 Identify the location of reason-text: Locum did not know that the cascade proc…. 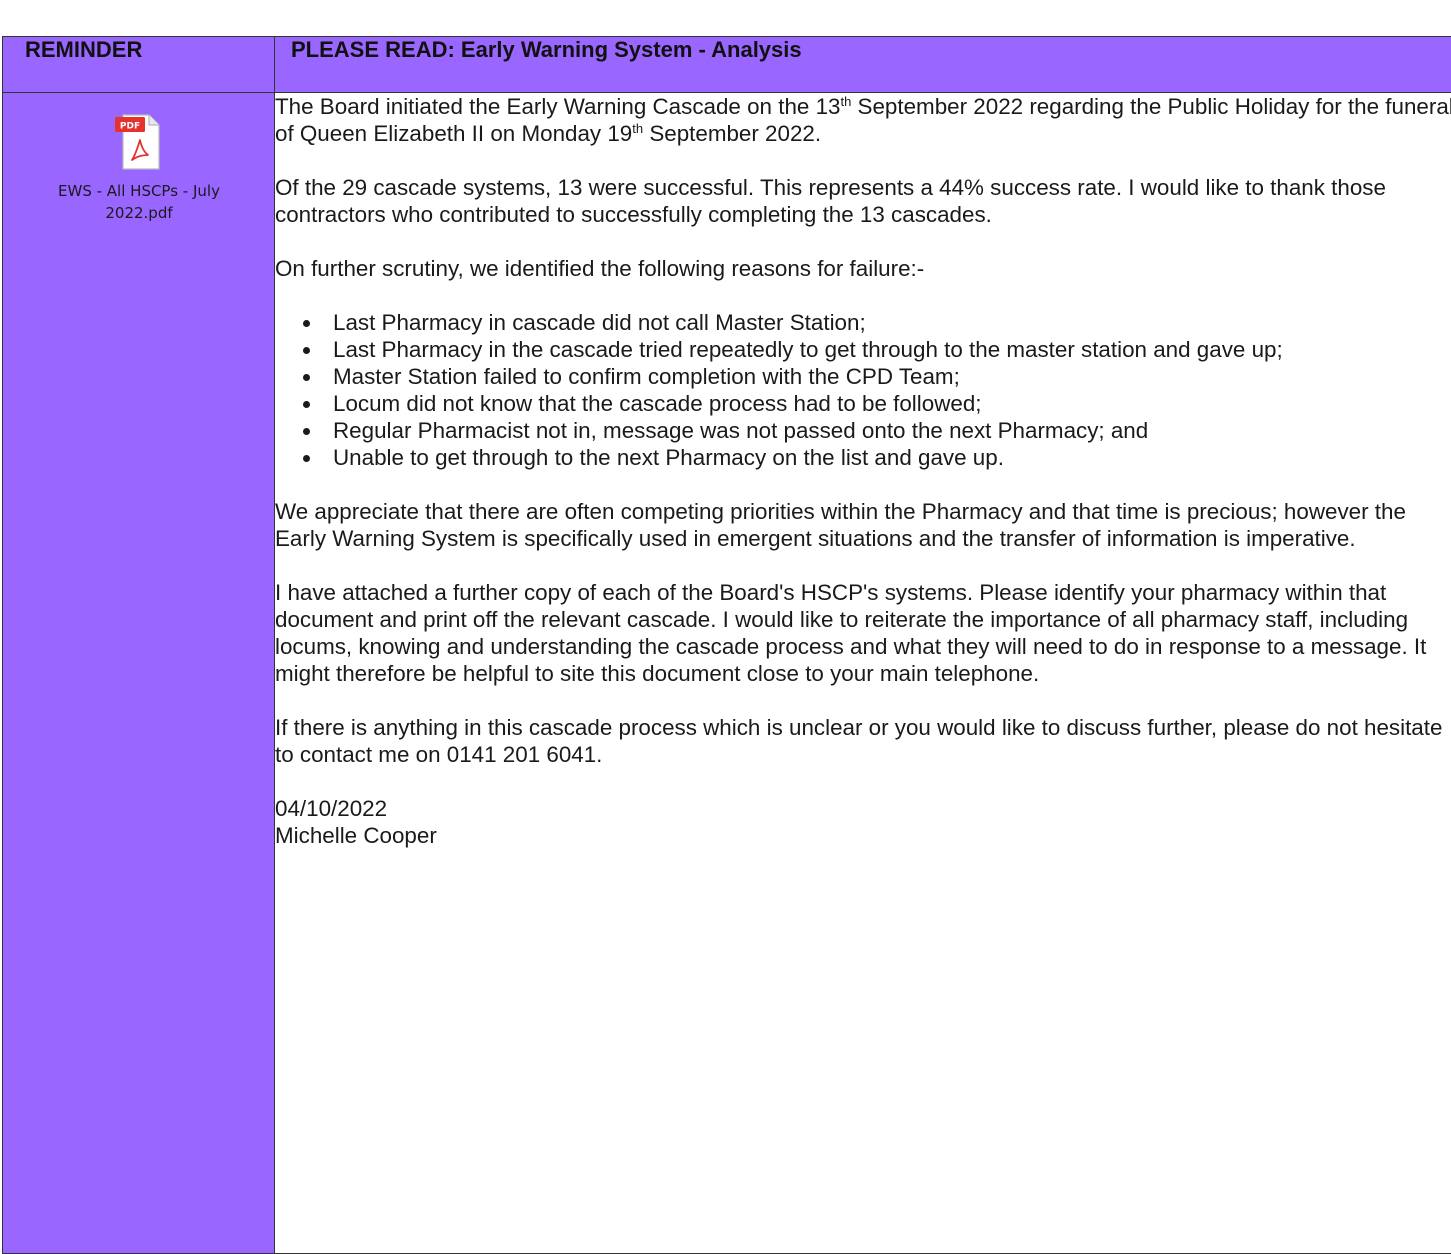
(657, 403).